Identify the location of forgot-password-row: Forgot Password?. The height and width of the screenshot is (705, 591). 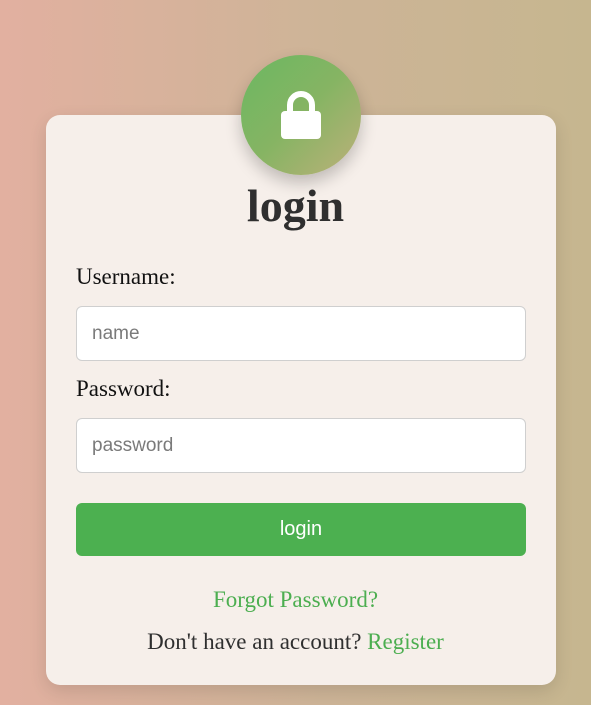
(295, 600).